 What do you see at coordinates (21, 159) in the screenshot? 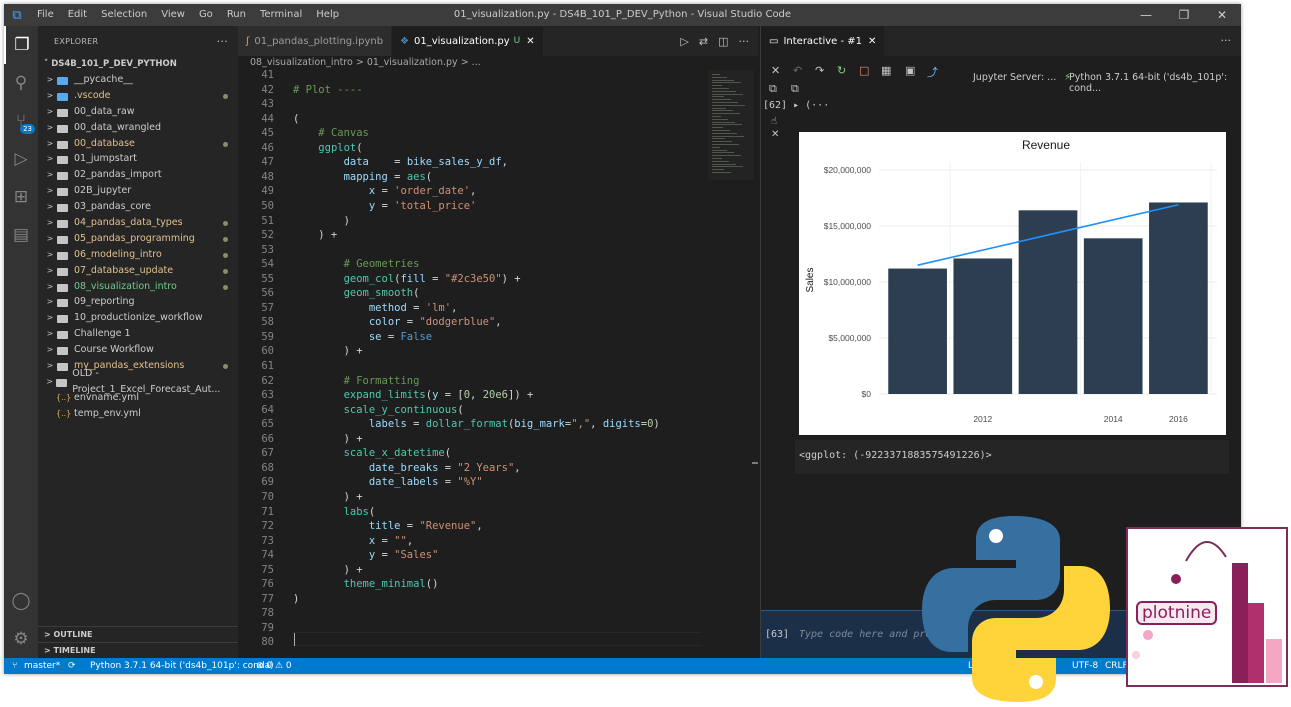
I see `run-debug-icon: ▷` at bounding box center [21, 159].